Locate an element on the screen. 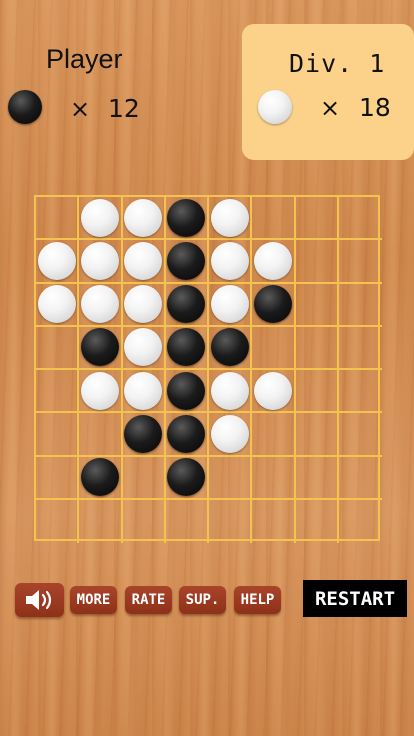 This screenshot has height=736, width=414. more-button: MORE is located at coordinates (93, 600).